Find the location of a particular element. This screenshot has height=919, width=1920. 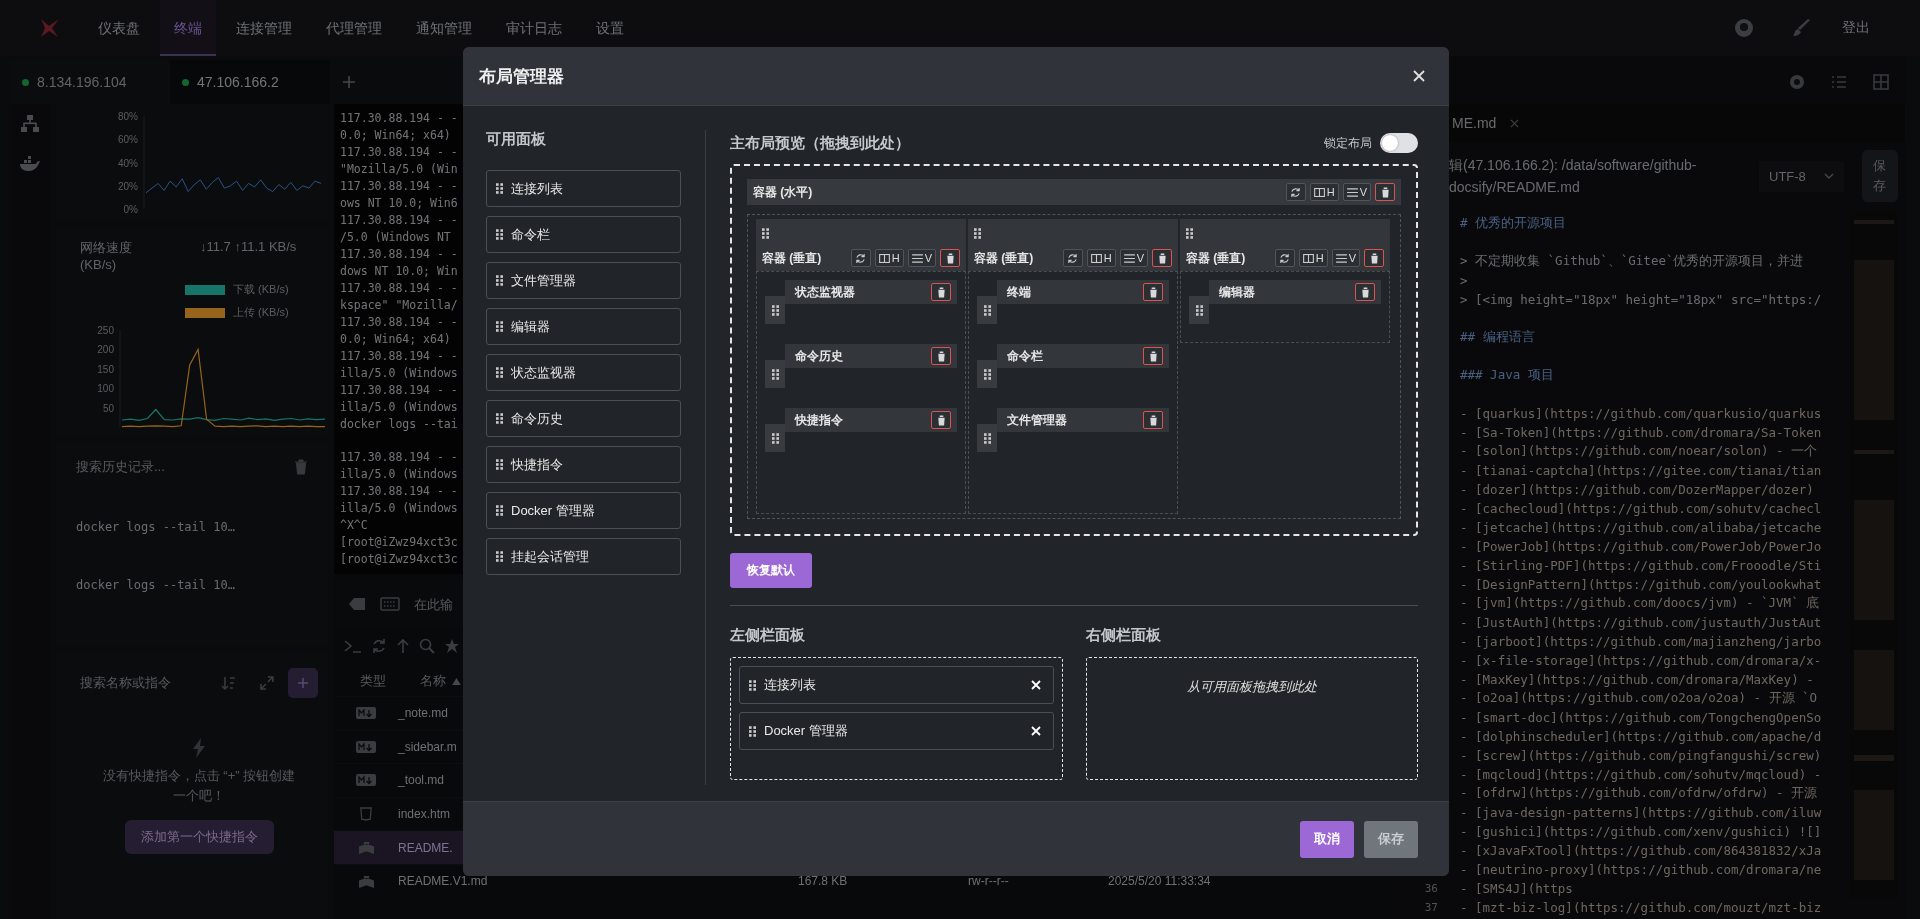

restore-default-button: 恢复默认 is located at coordinates (771, 570).